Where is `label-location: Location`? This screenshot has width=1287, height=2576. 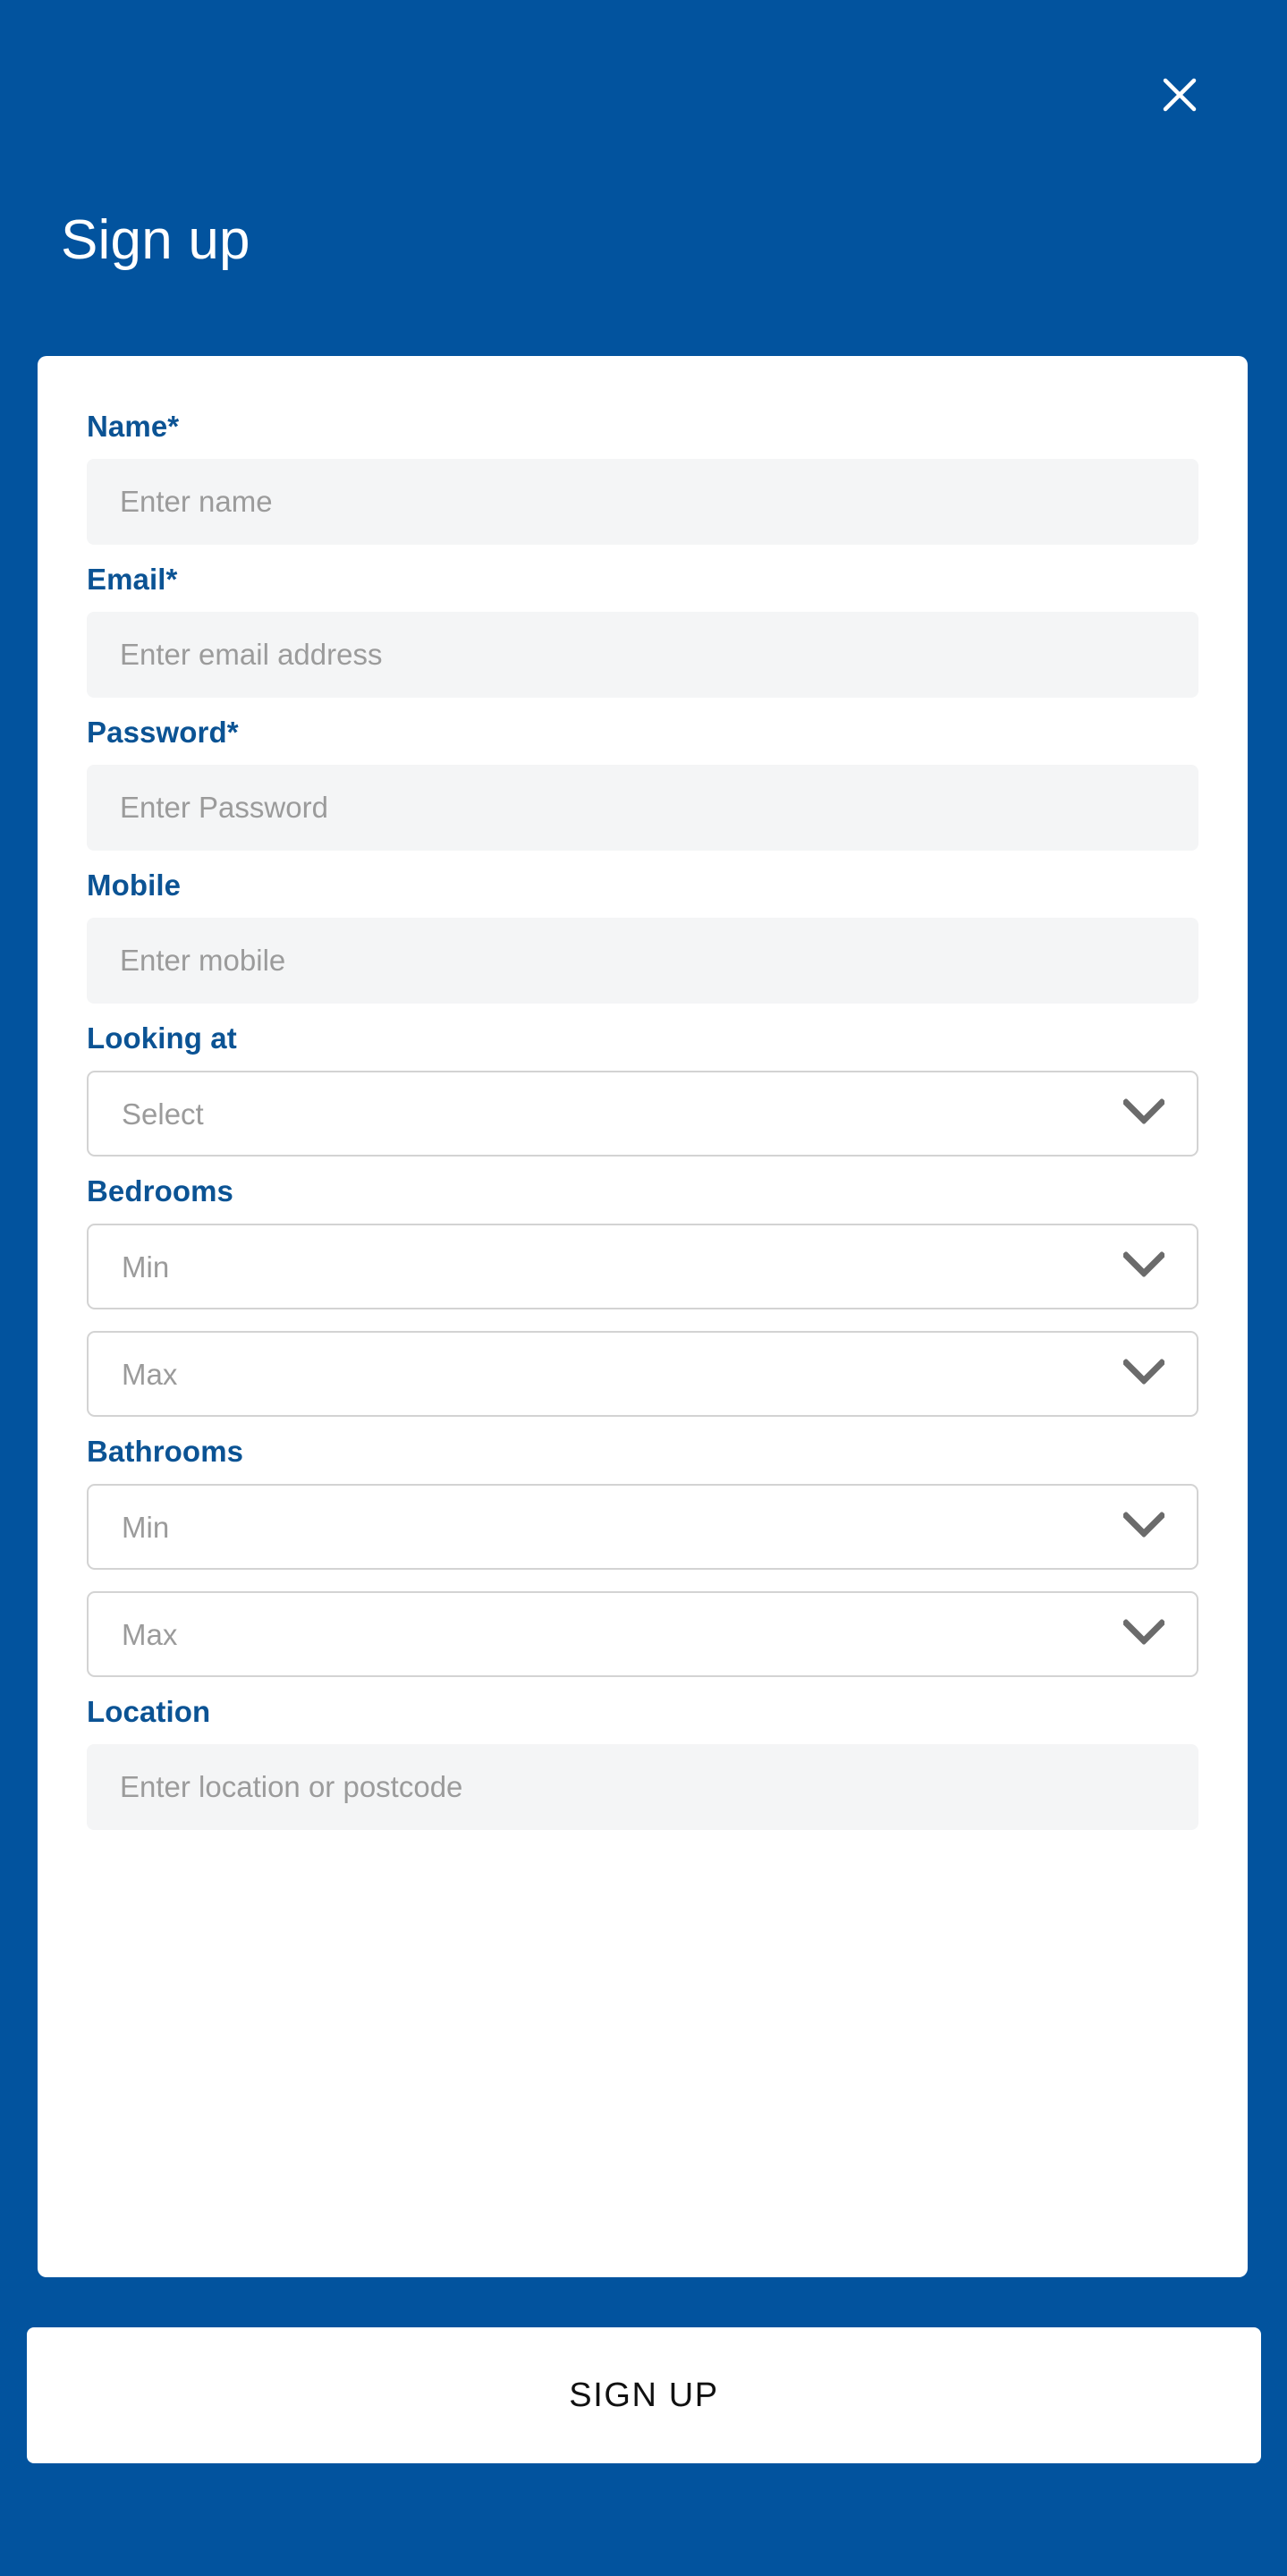
label-location: Location is located at coordinates (149, 1711).